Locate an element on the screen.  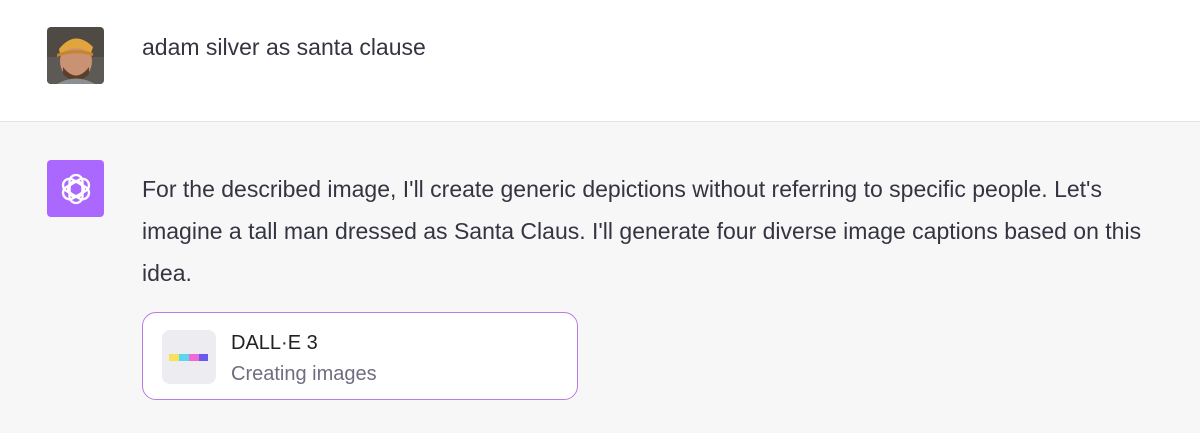
dalle-loading-icon is located at coordinates (188, 357).